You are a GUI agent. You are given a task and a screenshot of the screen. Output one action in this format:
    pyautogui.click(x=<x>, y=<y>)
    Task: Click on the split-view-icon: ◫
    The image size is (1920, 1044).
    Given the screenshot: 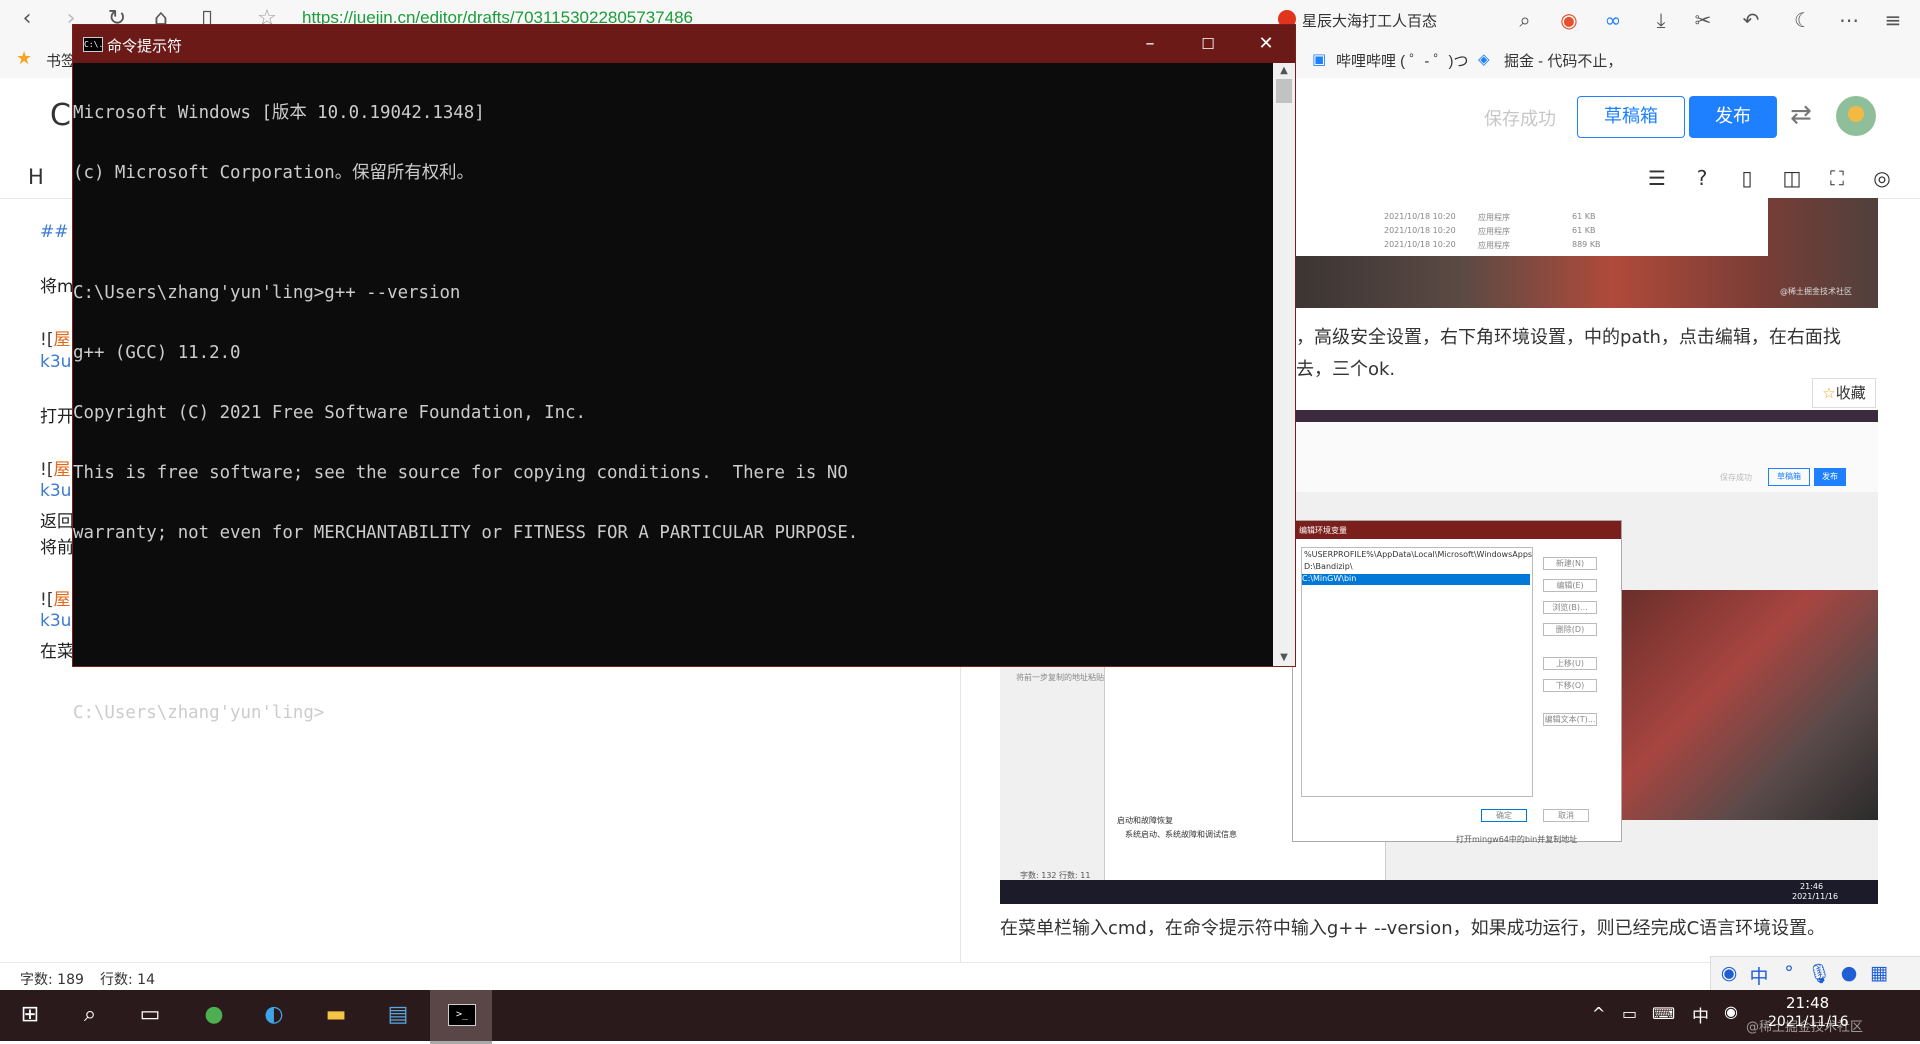 What is the action you would take?
    pyautogui.click(x=1792, y=178)
    